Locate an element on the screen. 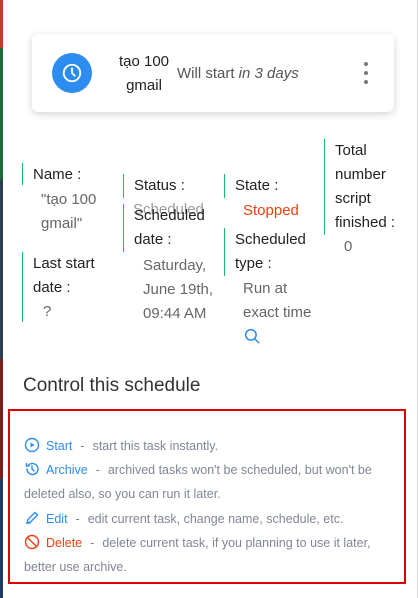 The image size is (418, 598). status-prefix: Will start is located at coordinates (208, 73).